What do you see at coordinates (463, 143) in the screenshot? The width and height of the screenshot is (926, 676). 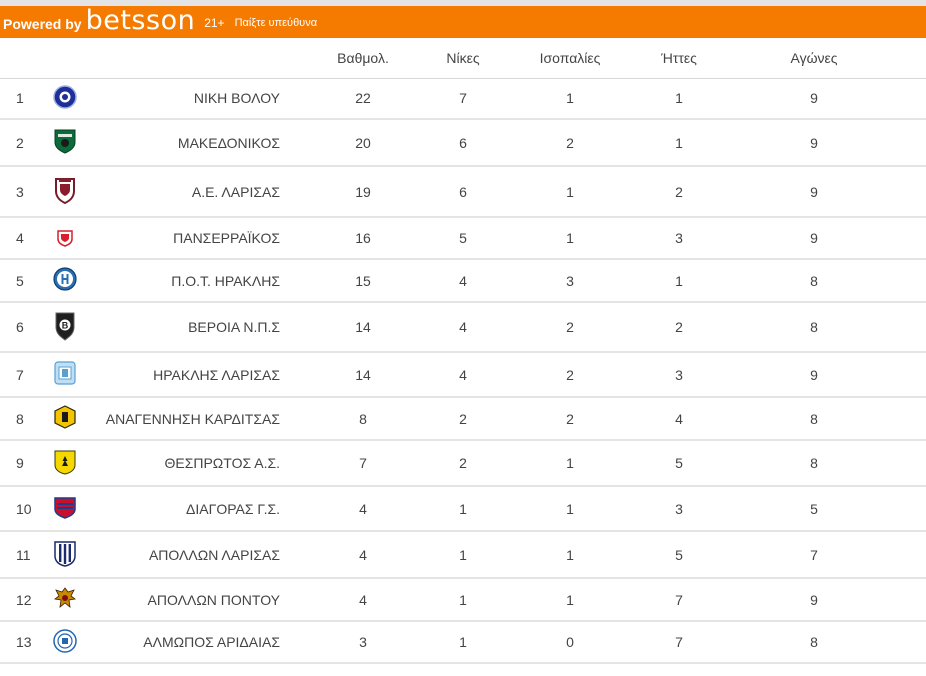 I see `table-row: 2 ΜΑΚΕΔΟΝΙΚΟΣ 20 6 2 1 9` at bounding box center [463, 143].